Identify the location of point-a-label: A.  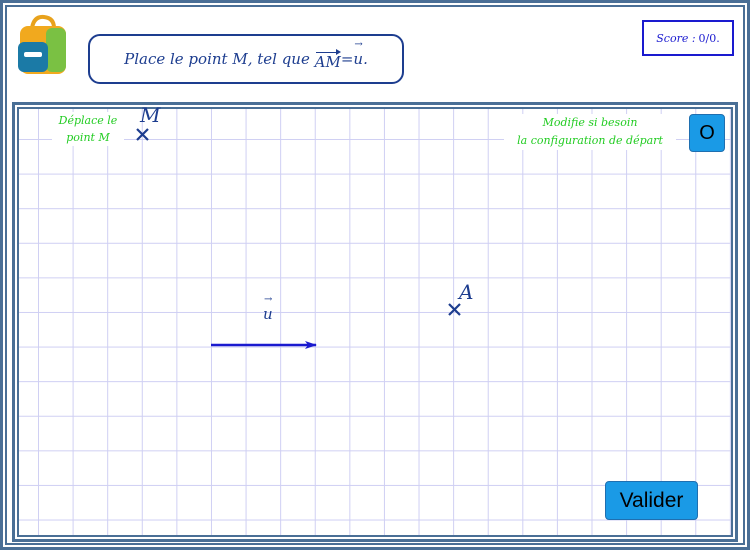
(466, 292).